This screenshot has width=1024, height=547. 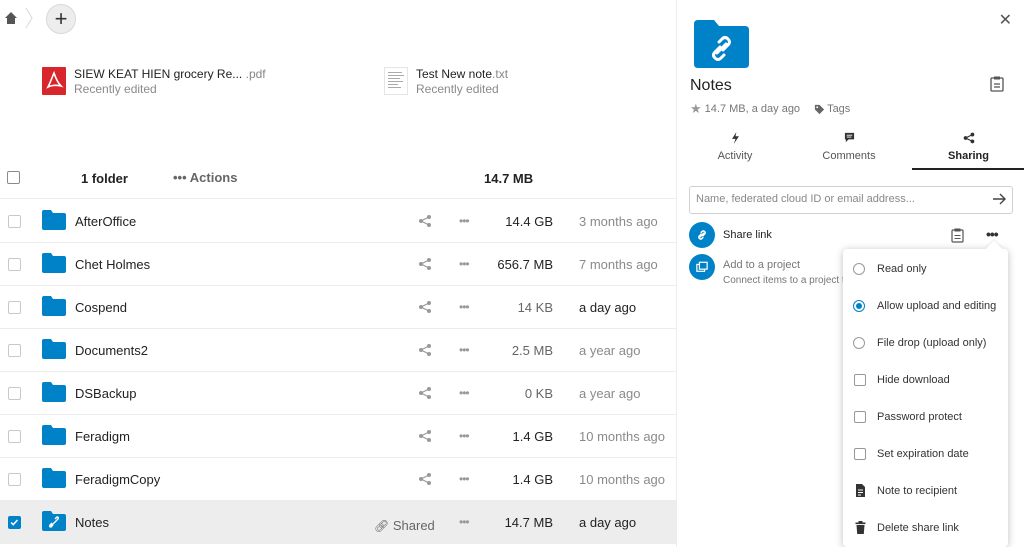 What do you see at coordinates (117, 479) in the screenshot?
I see `file-name: FeradigmCopy` at bounding box center [117, 479].